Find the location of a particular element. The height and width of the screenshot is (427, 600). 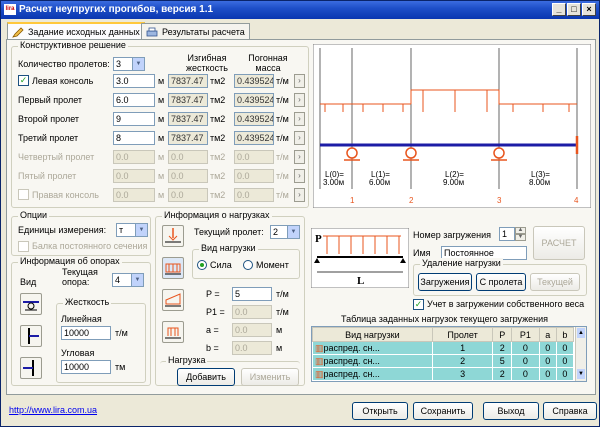

row-1-mass-input: 0.439524 is located at coordinates (254, 100).